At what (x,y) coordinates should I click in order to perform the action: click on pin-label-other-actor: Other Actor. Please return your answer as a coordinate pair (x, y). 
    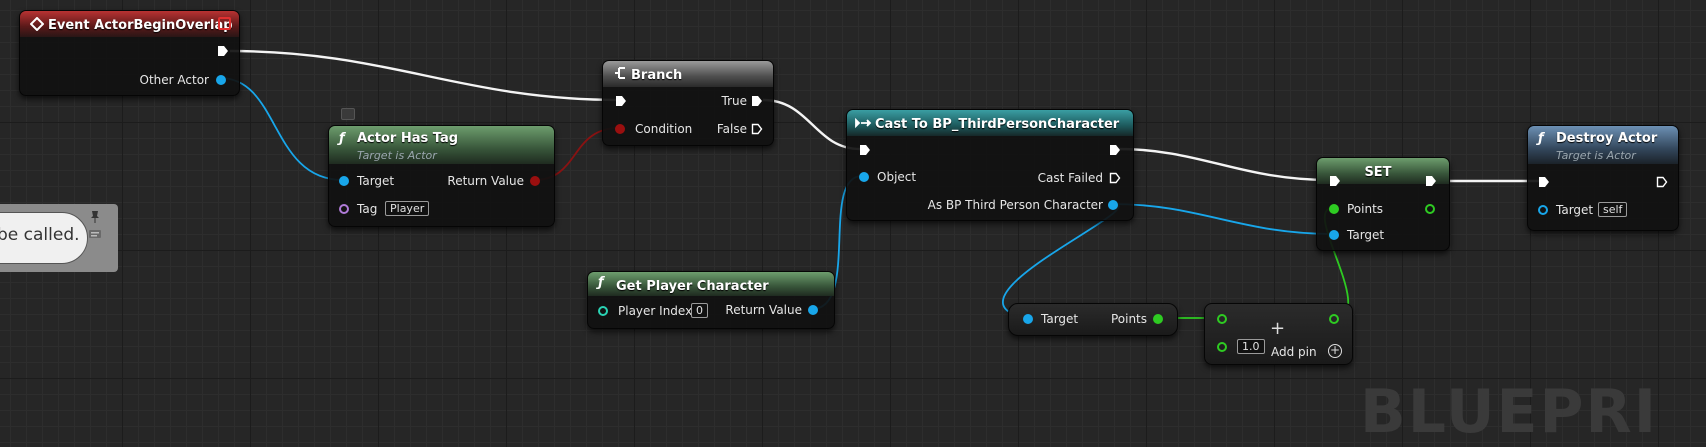
    Looking at the image, I should click on (174, 80).